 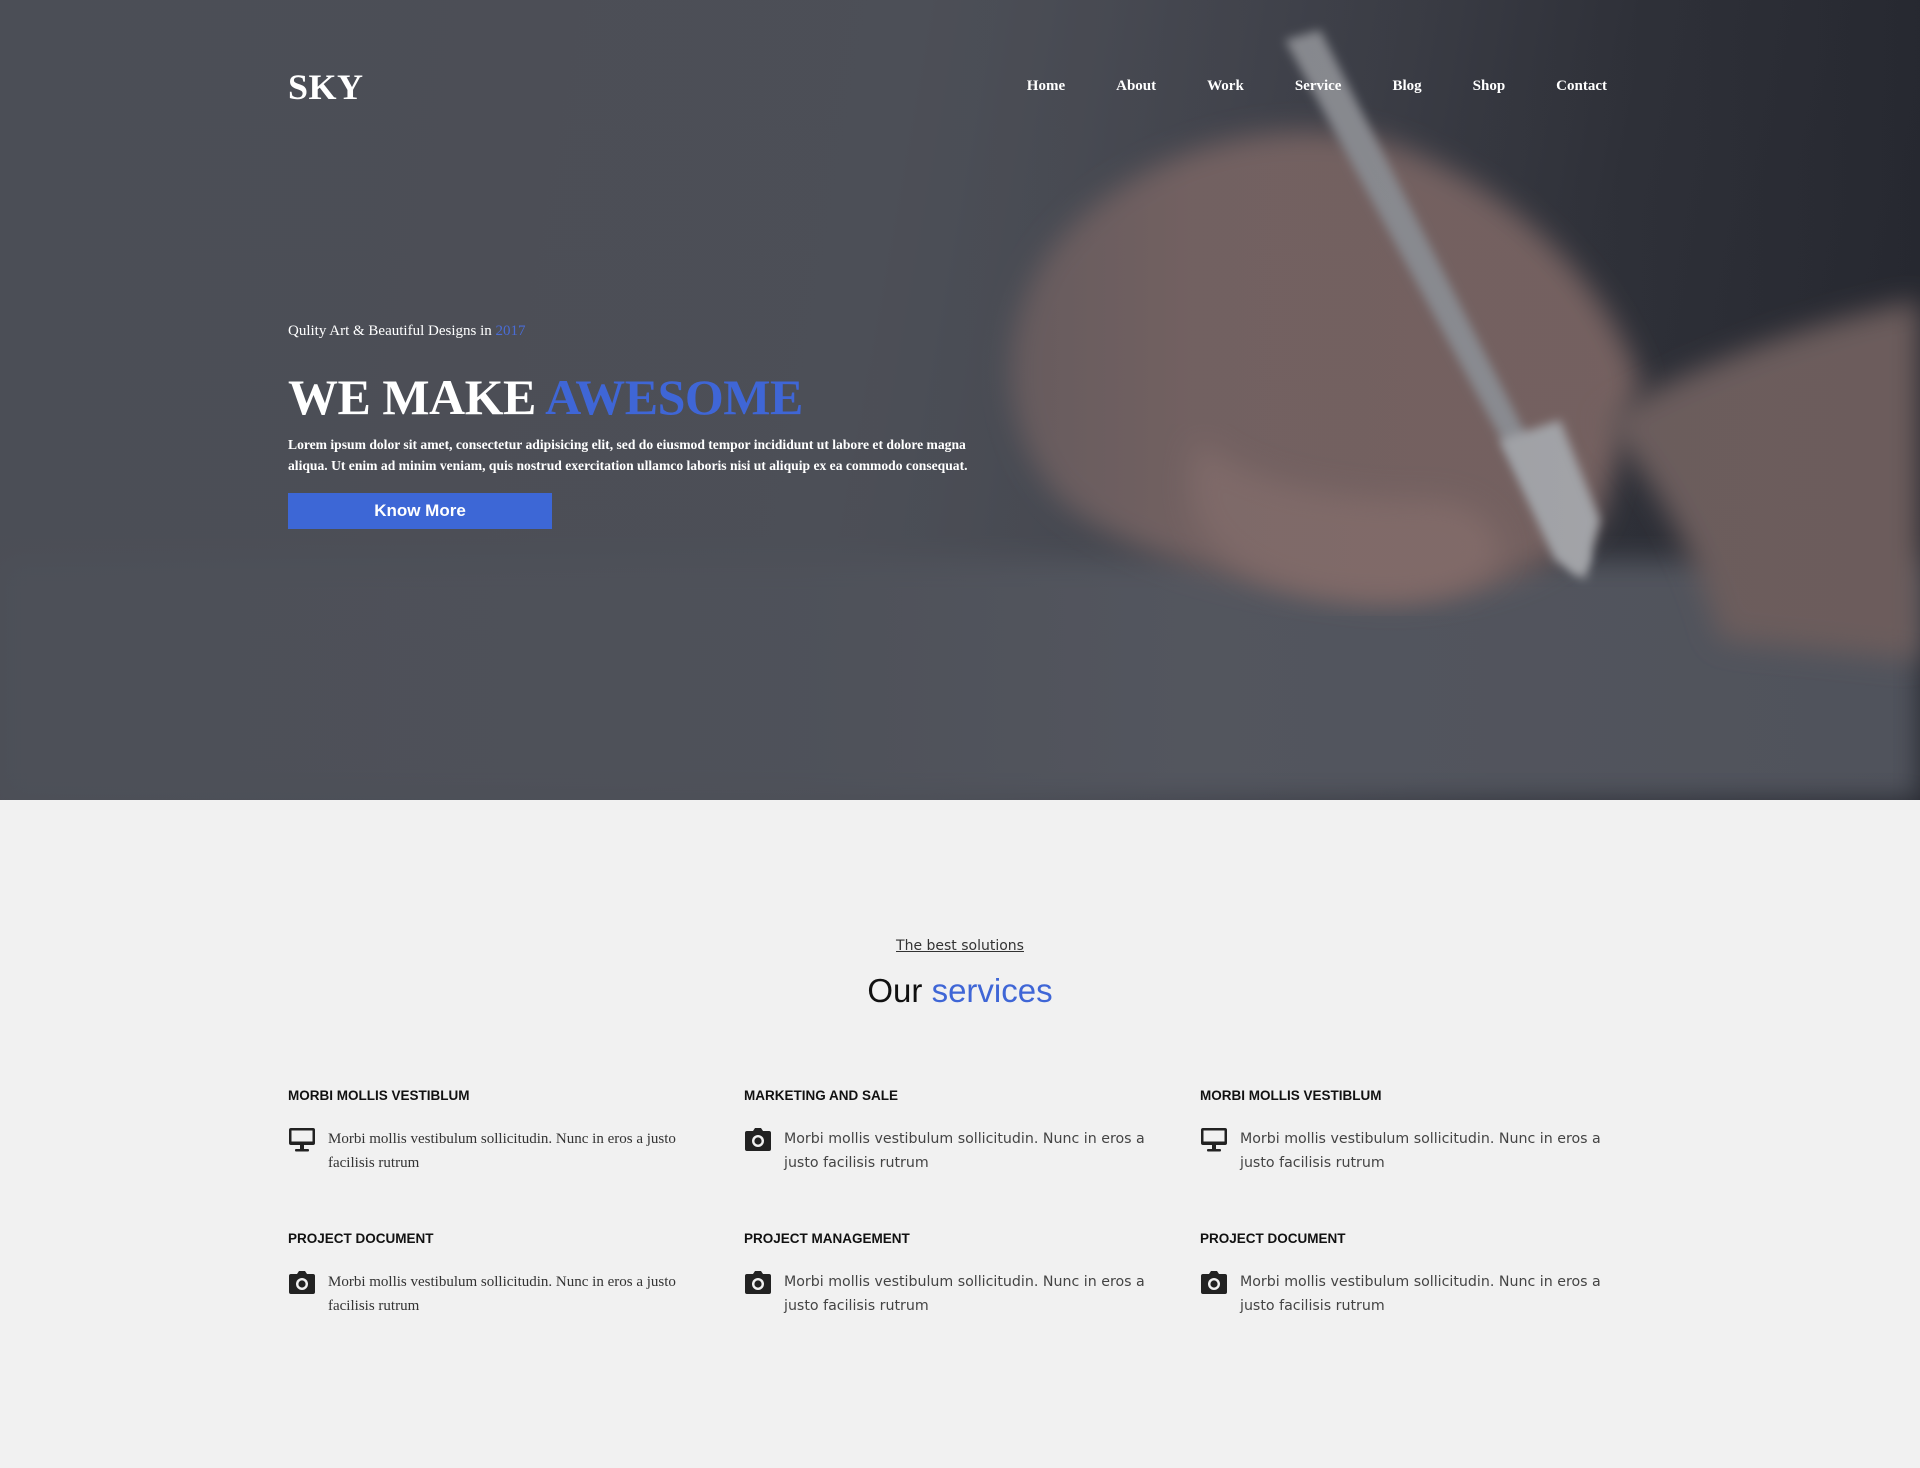 What do you see at coordinates (412, 397) in the screenshot?
I see `hero-title-plain: WE MAKE` at bounding box center [412, 397].